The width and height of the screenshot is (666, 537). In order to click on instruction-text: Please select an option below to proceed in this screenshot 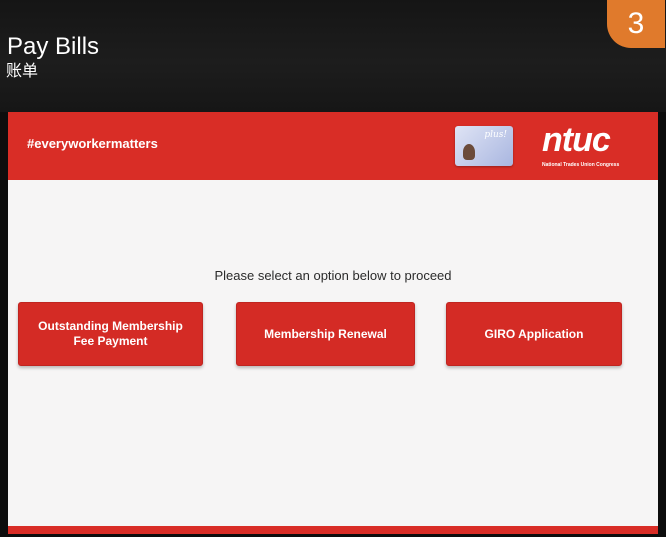, I will do `click(333, 275)`.